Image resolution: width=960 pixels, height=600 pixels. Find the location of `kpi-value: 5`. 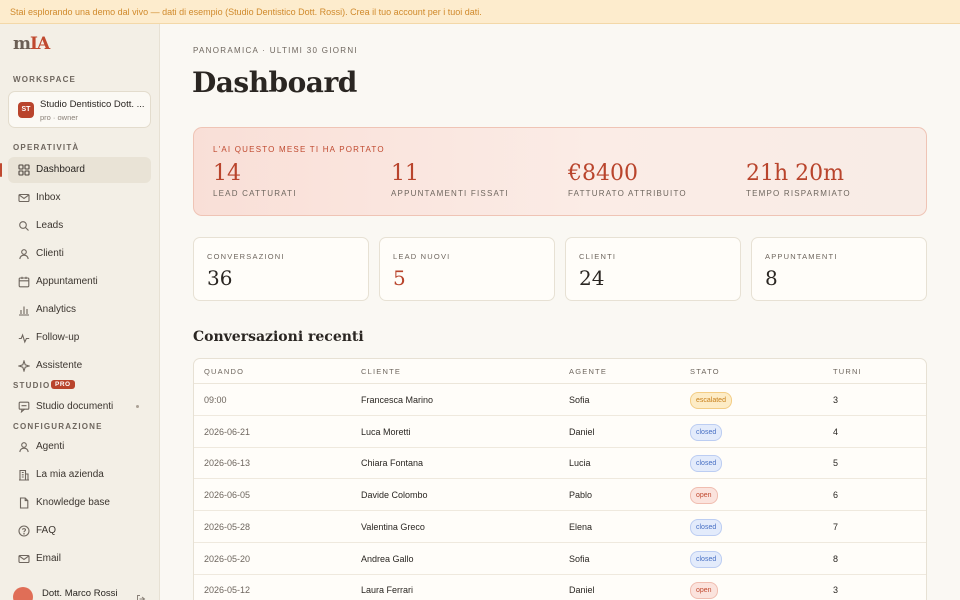

kpi-value: 5 is located at coordinates (399, 278).